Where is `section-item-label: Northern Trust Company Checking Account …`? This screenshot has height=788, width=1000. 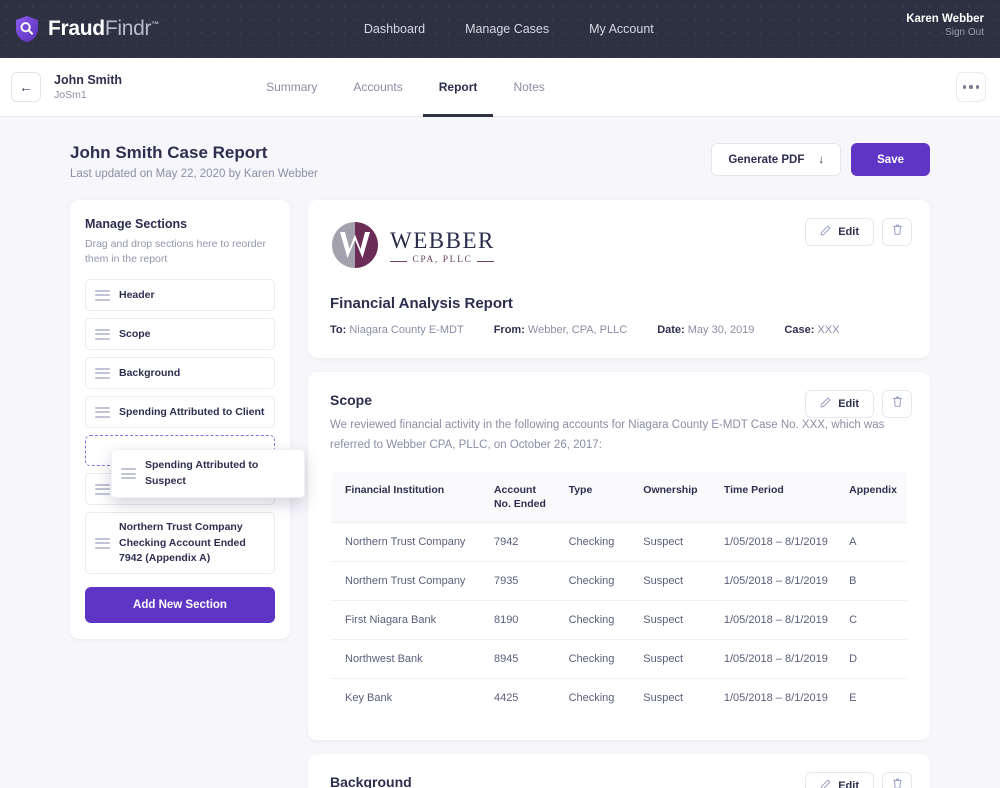 section-item-label: Northern Trust Company Checking Account … is located at coordinates (182, 542).